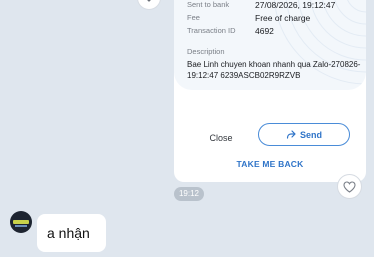  Describe the element at coordinates (310, 134) in the screenshot. I see `send-label: Send` at that location.